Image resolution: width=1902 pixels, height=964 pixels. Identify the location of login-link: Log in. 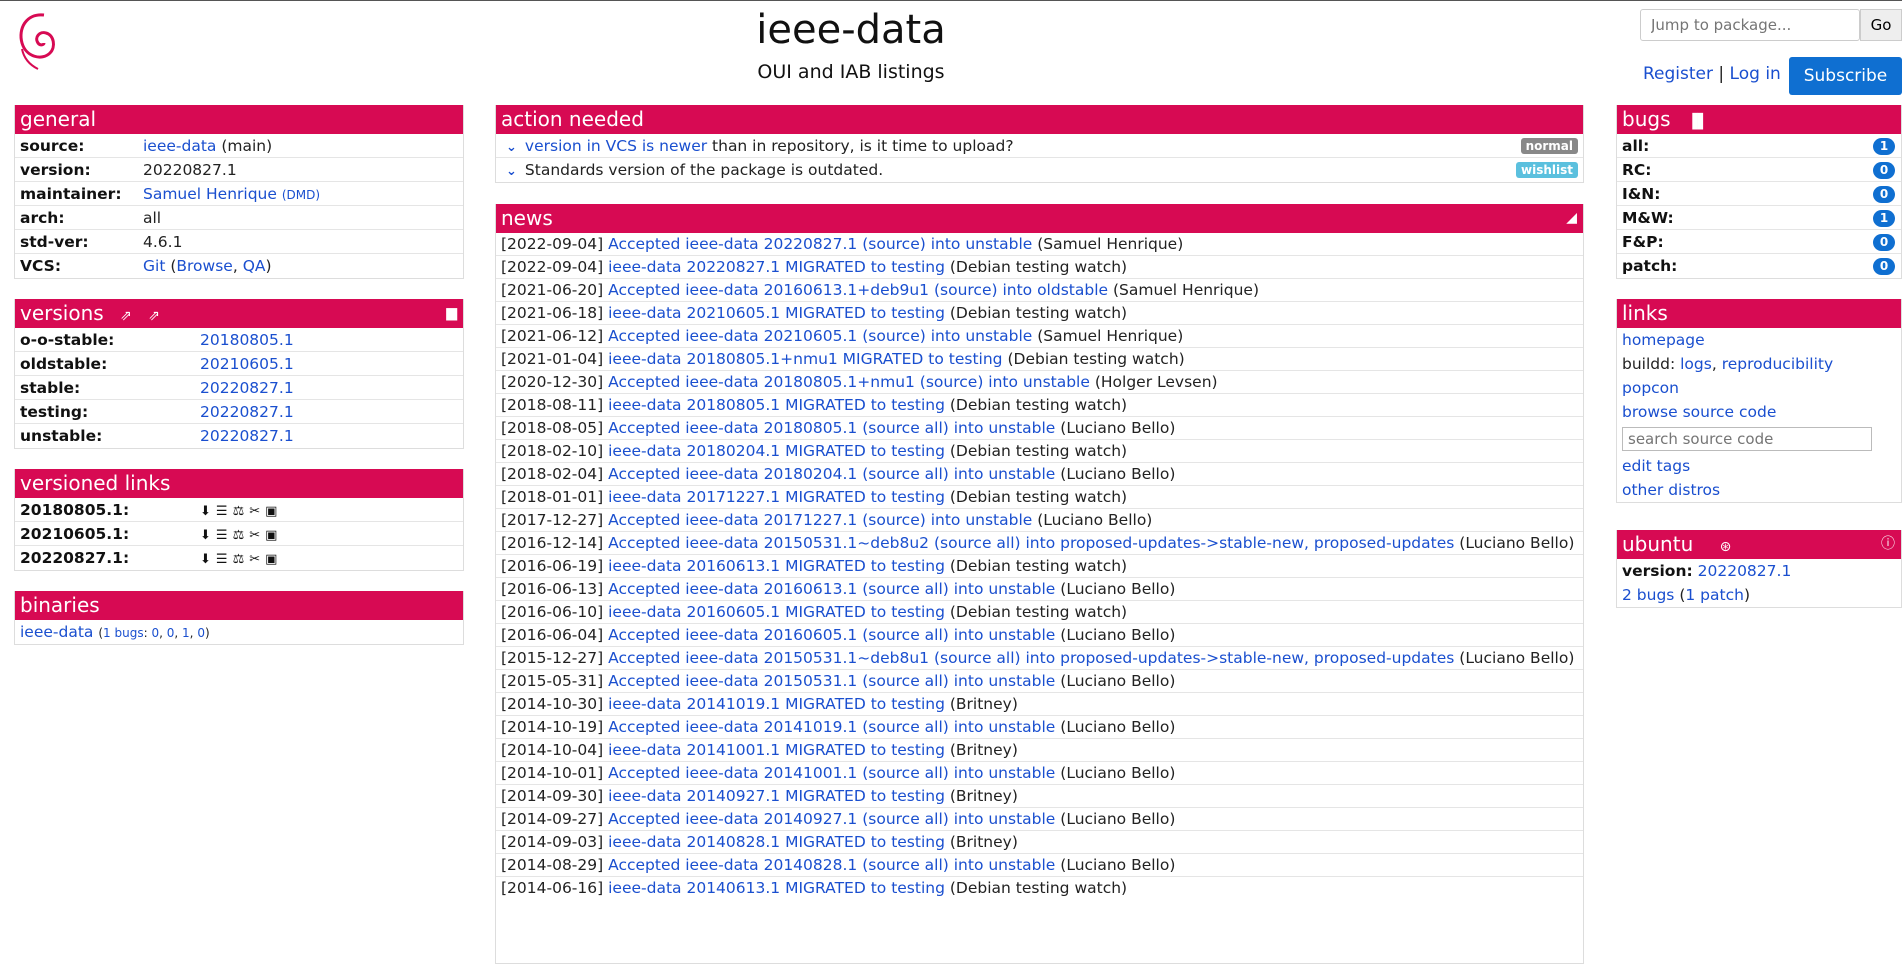
(1755, 74).